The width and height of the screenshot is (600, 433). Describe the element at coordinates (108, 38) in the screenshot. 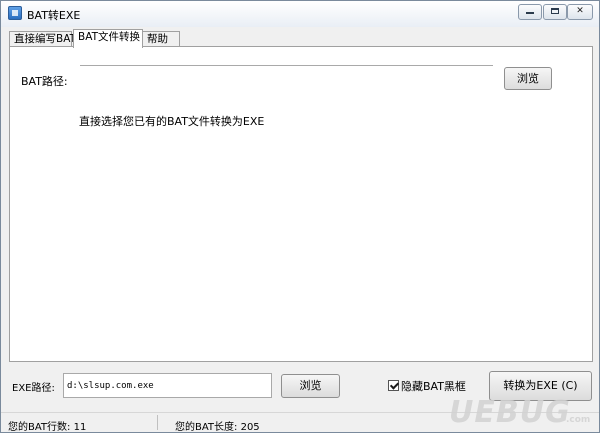

I see `tab-bat-file-convert: BAT文件转换` at that location.